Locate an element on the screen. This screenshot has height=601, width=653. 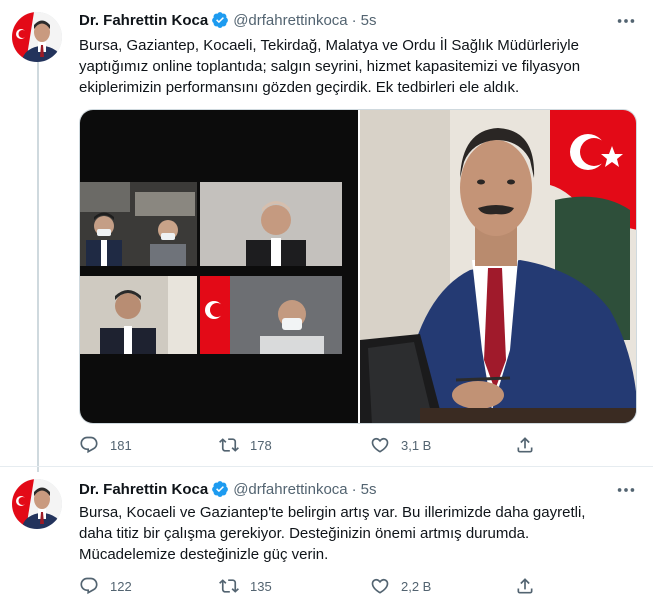
reply-button: 181 is located at coordinates (105, 445).